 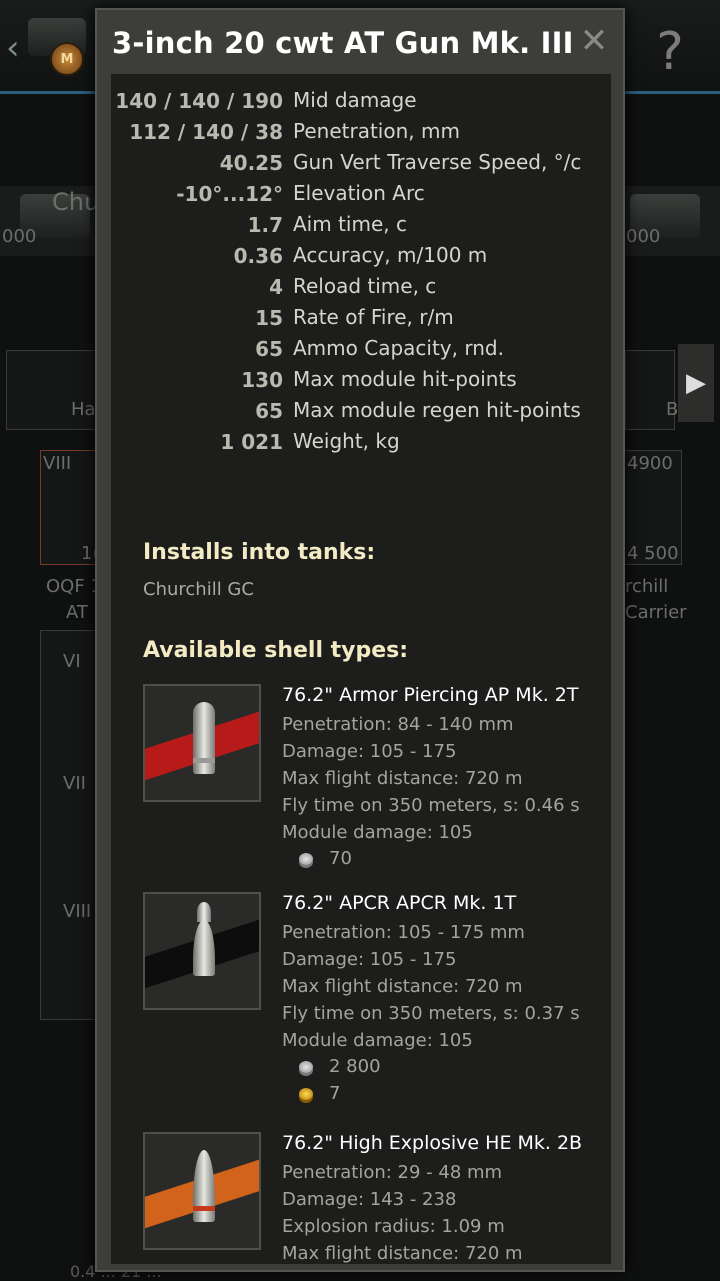 I want to click on stat-row: 1.7 Aim time, c, so click(x=361, y=224).